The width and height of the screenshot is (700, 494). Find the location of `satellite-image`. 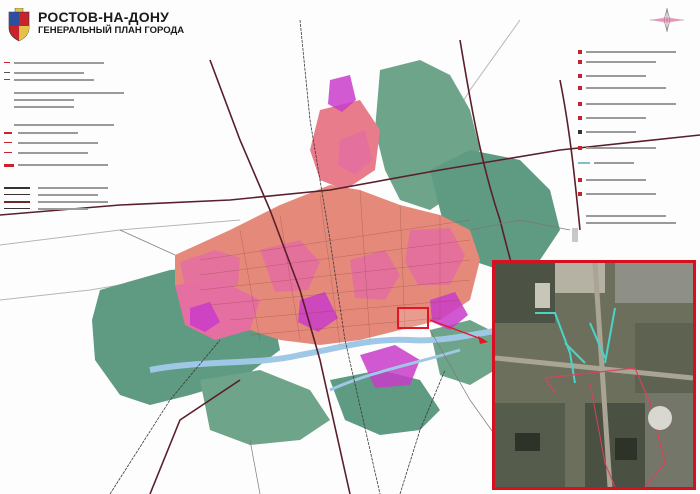

satellite-image is located at coordinates (594, 375).